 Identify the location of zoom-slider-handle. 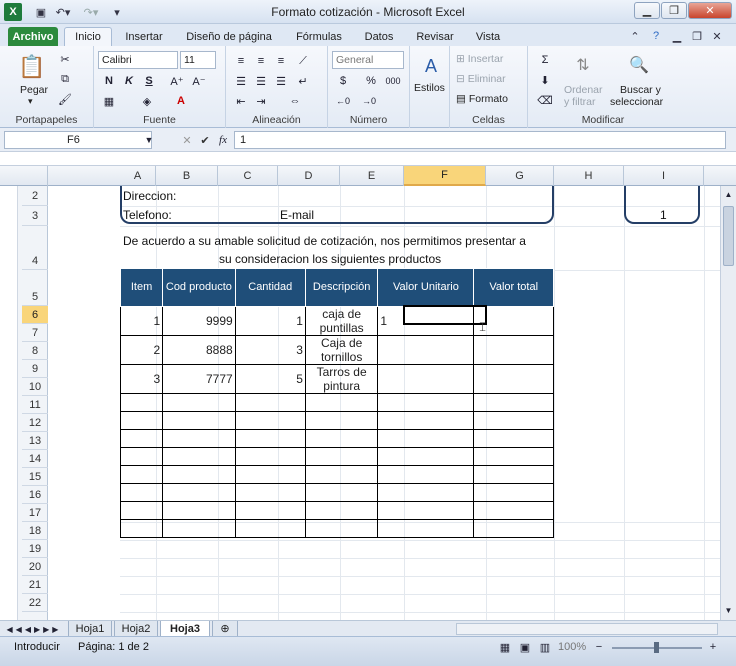
(656, 647).